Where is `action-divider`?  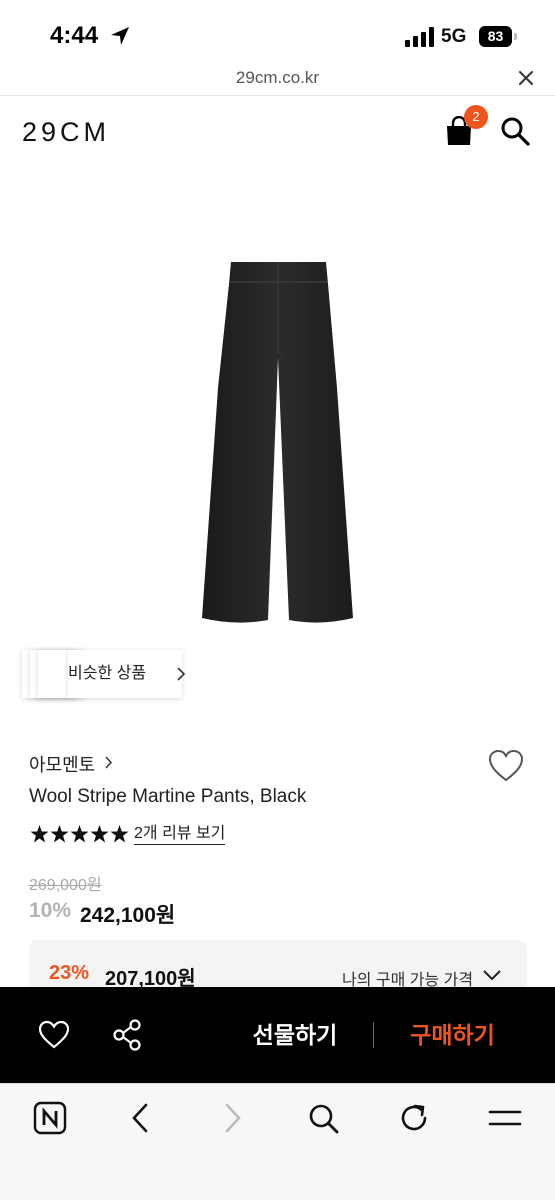
action-divider is located at coordinates (373, 1035).